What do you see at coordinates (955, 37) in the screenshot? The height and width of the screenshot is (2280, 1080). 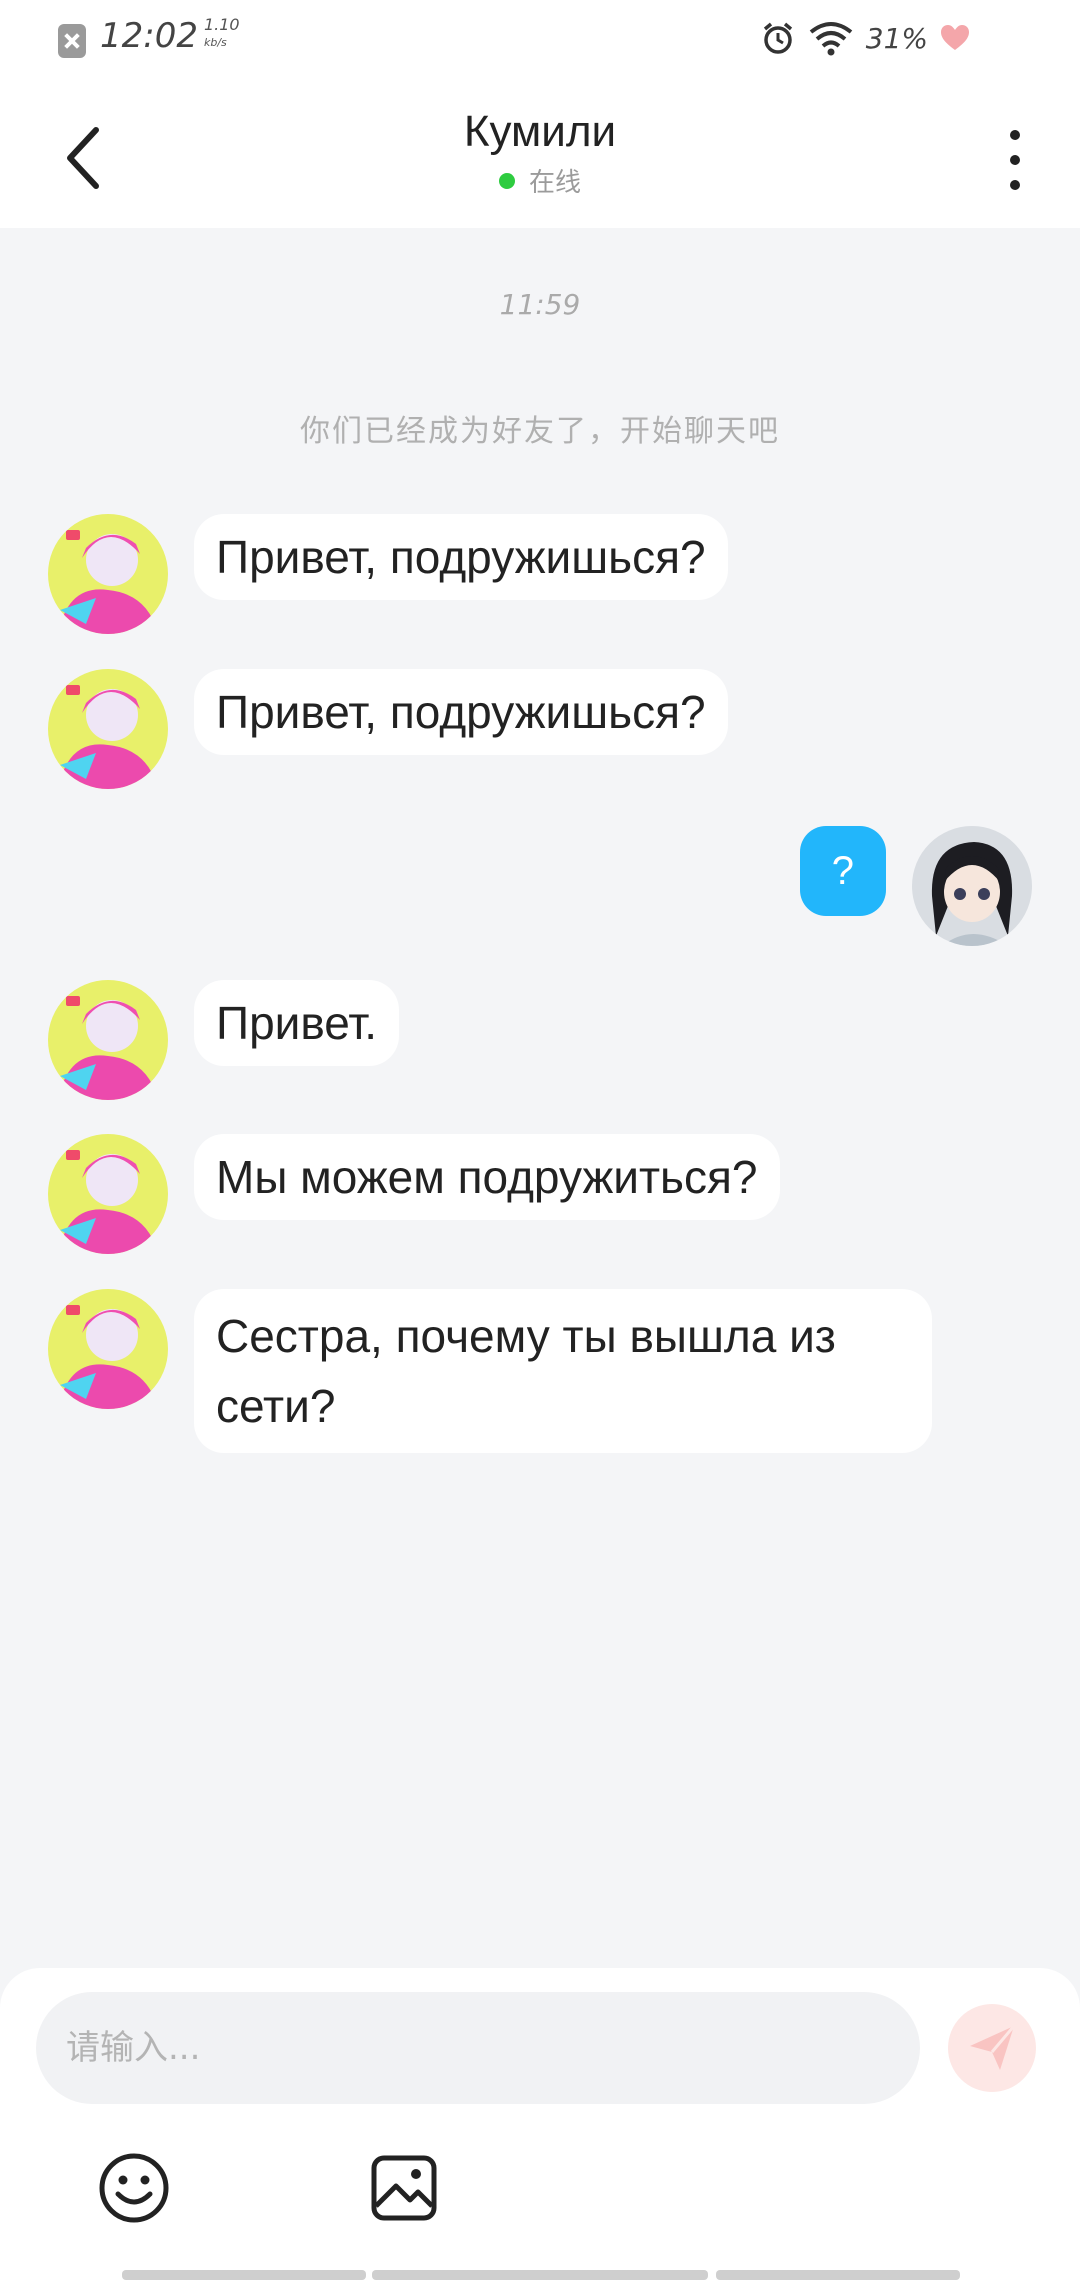 I see `battery-heart-icon` at bounding box center [955, 37].